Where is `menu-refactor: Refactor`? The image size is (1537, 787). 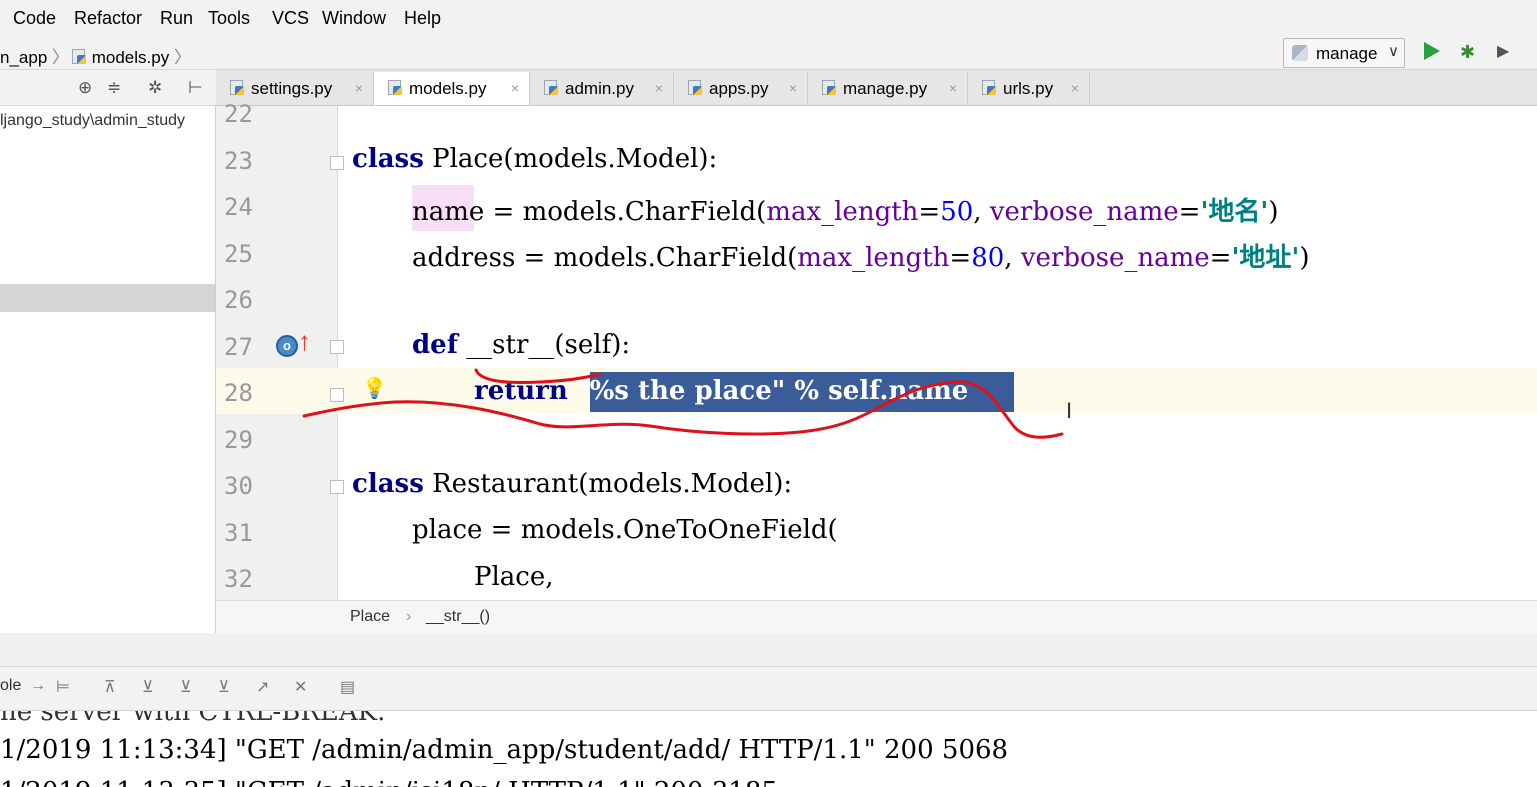 menu-refactor: Refactor is located at coordinates (108, 18).